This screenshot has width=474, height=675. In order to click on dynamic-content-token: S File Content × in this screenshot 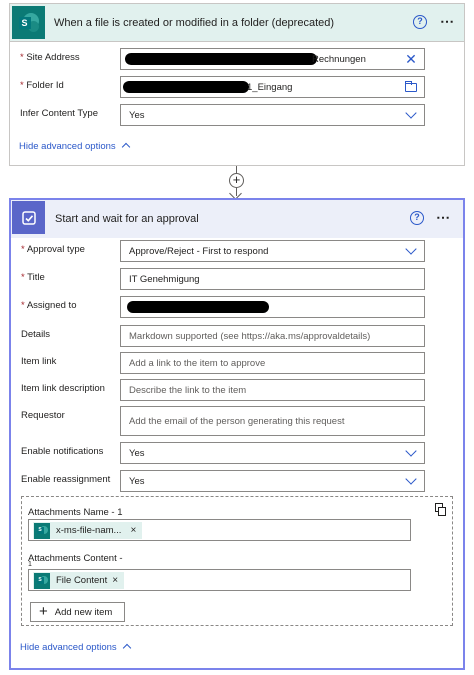, I will do `click(79, 580)`.